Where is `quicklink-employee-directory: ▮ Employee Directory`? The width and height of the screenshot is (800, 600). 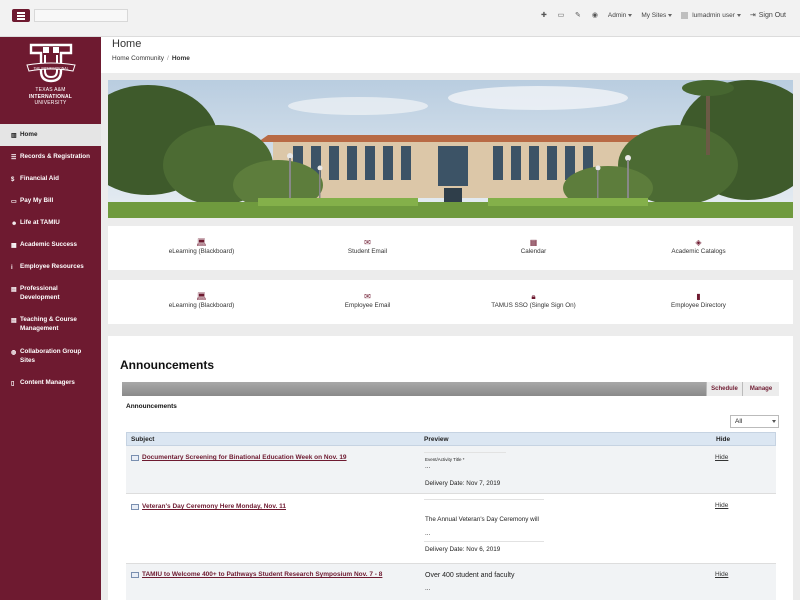
quicklink-employee-directory: ▮ Employee Directory is located at coordinates (698, 300).